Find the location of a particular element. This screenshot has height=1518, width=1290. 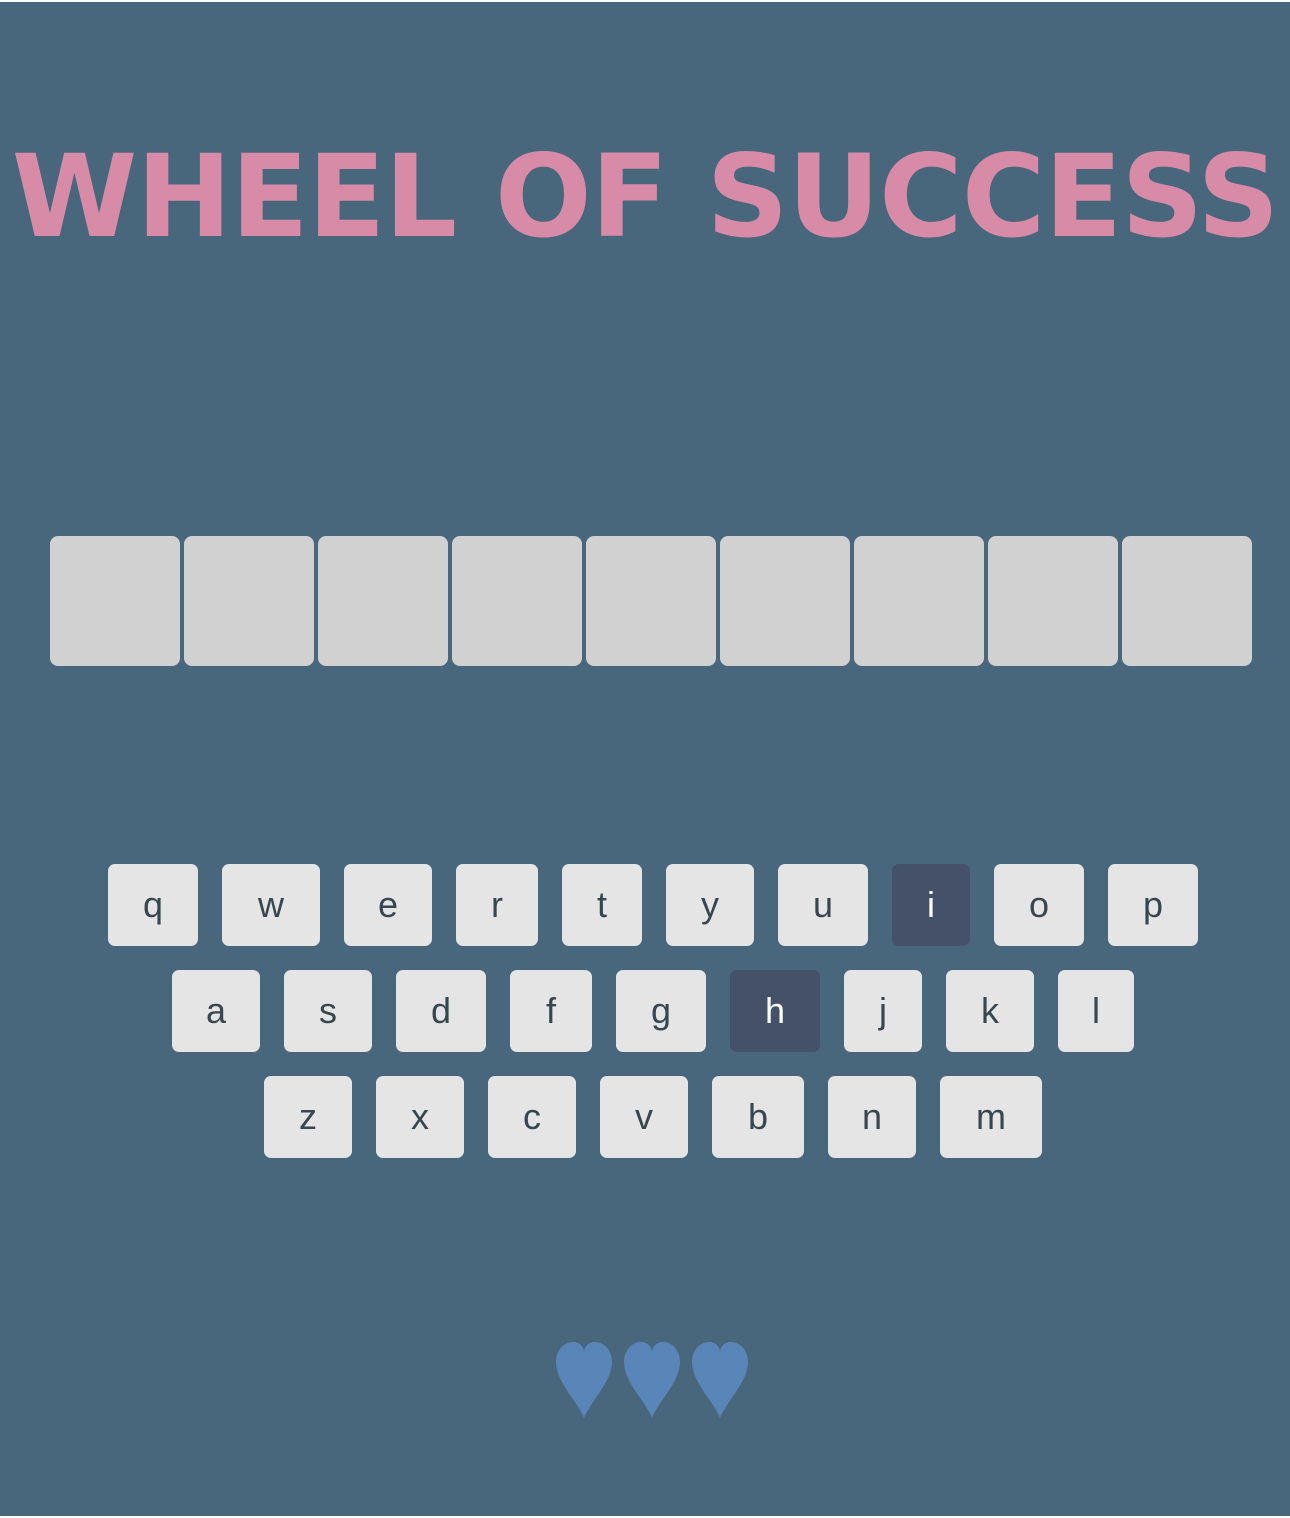

key-v: v is located at coordinates (644, 1117).